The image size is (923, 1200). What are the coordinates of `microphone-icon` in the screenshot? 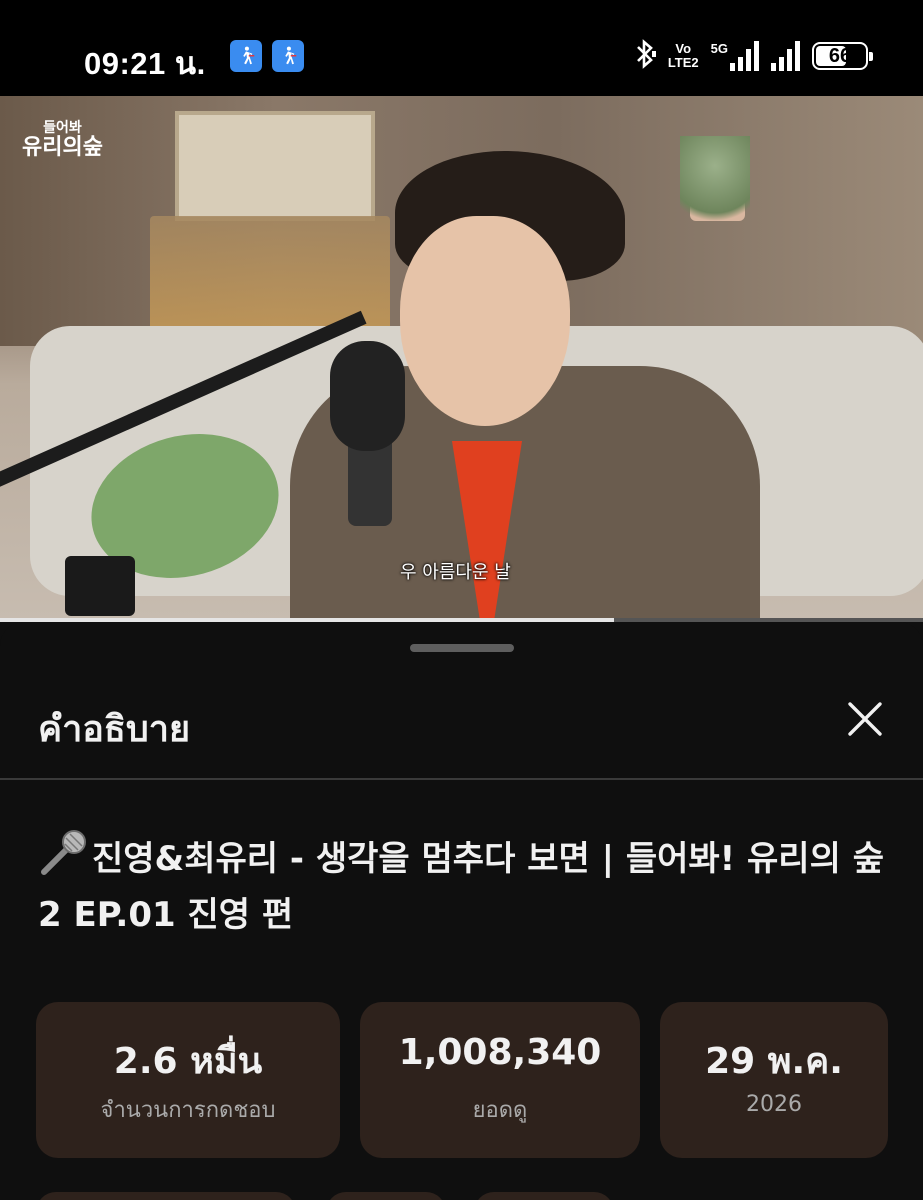 It's located at (63, 852).